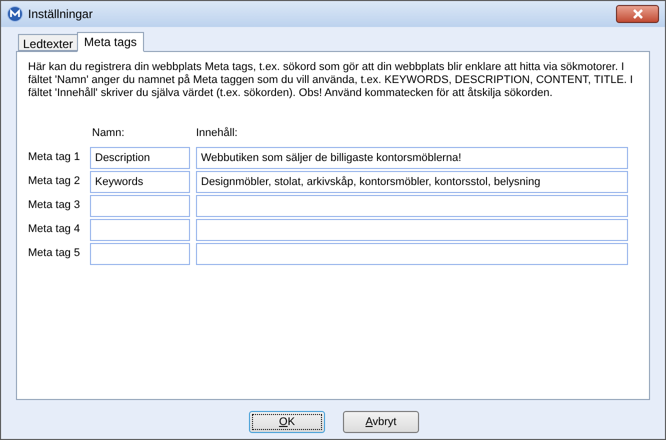  What do you see at coordinates (217, 133) in the screenshot?
I see `column-header: Innehåll:` at bounding box center [217, 133].